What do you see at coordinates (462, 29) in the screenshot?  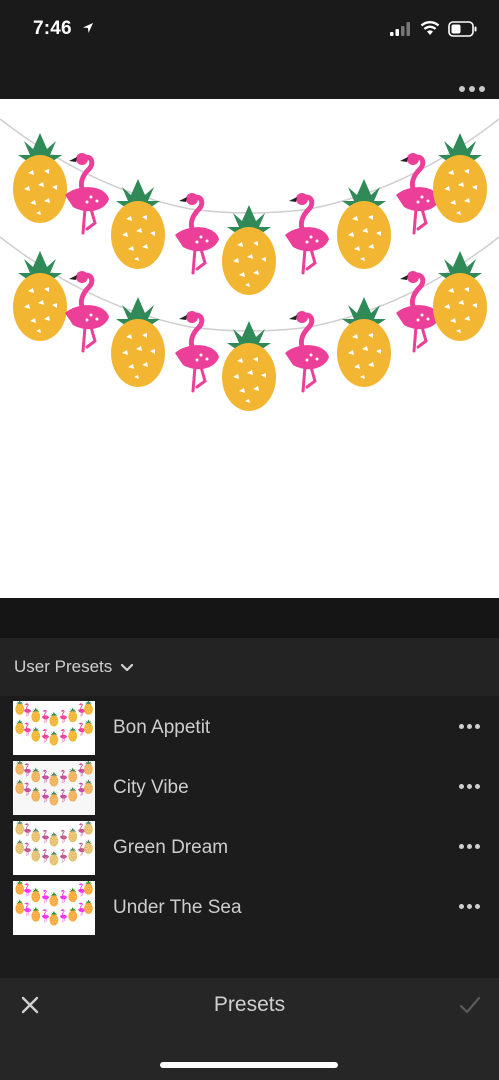 I see `battery-icon` at bounding box center [462, 29].